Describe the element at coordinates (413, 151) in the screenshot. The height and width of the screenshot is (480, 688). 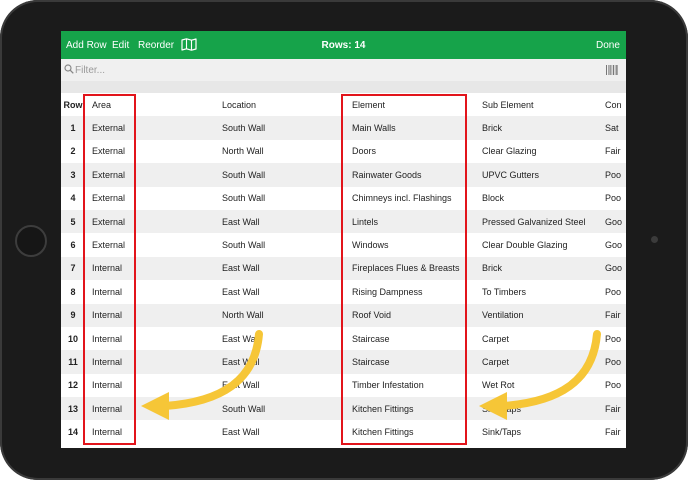
I see `element-cell: Doors` at that location.